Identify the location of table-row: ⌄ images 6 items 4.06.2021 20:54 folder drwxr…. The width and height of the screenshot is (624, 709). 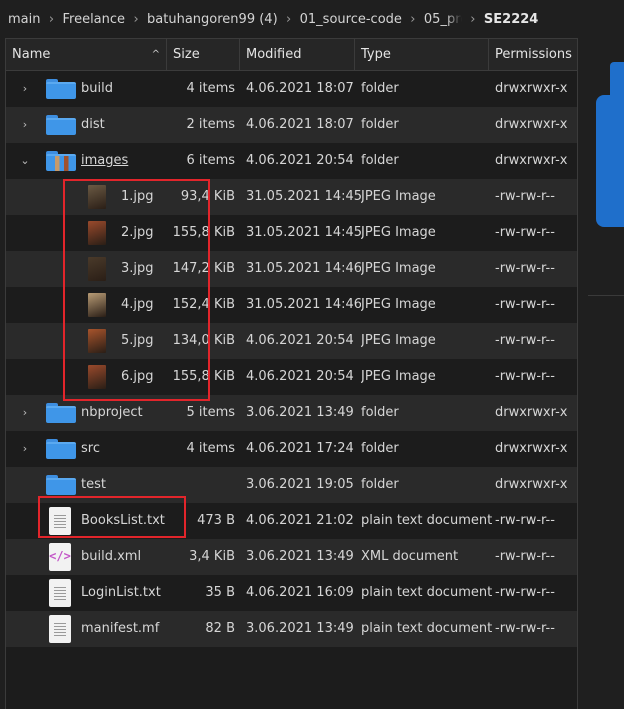
(291, 161).